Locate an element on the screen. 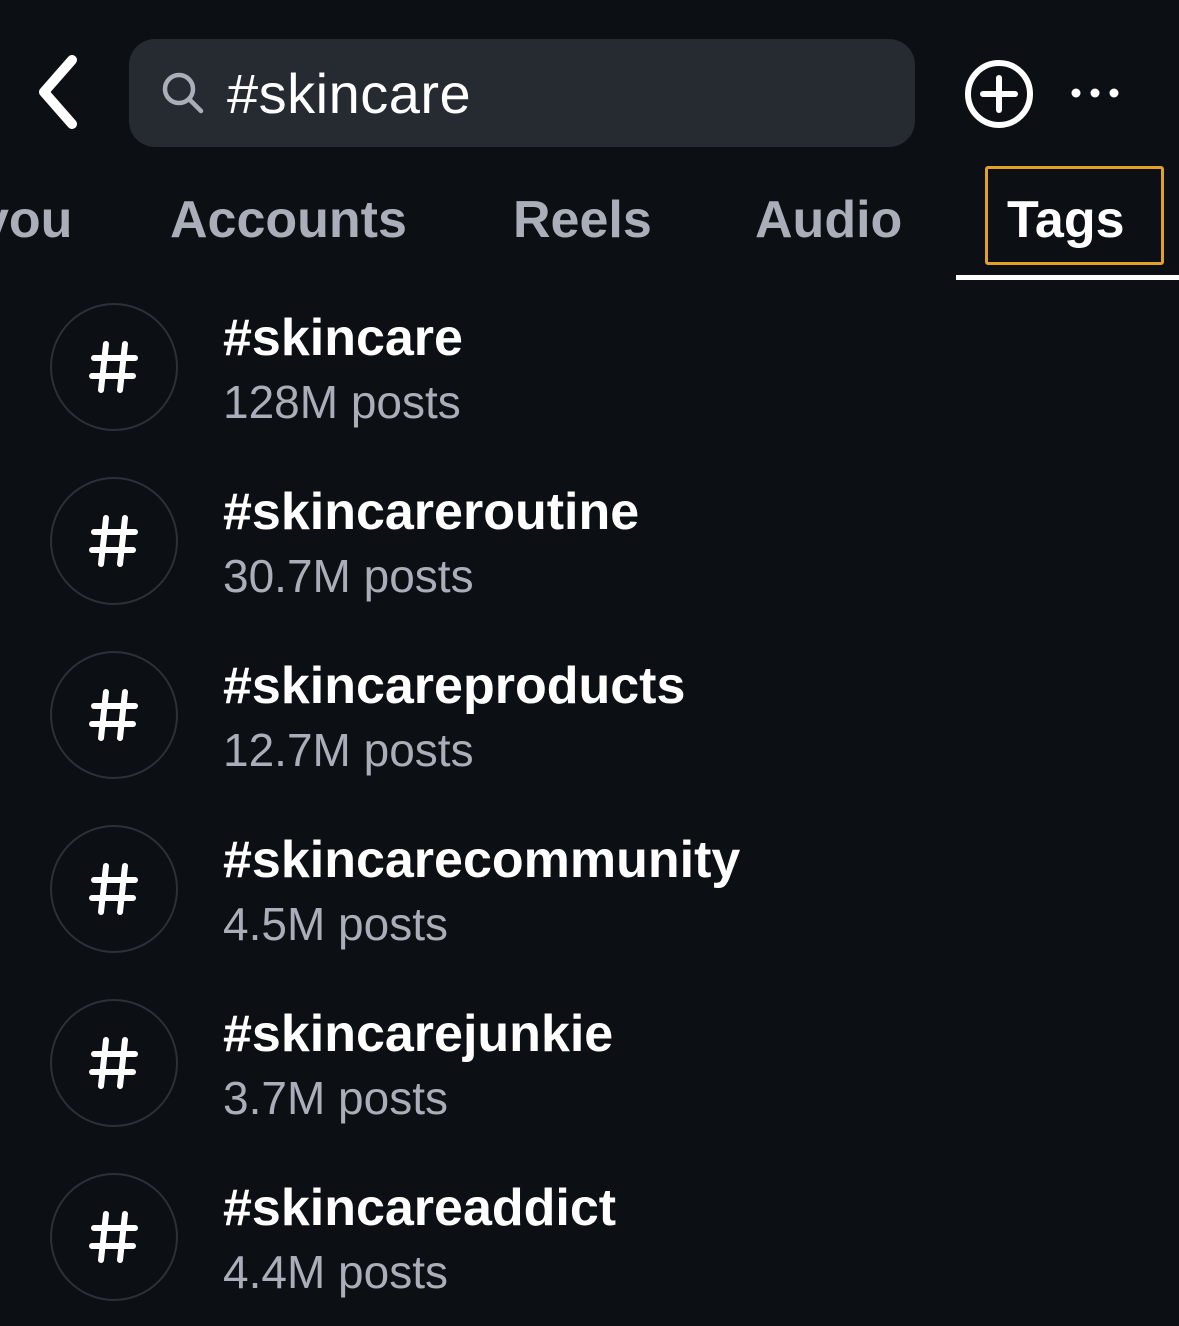  tab-accounts: Accounts is located at coordinates (288, 220).